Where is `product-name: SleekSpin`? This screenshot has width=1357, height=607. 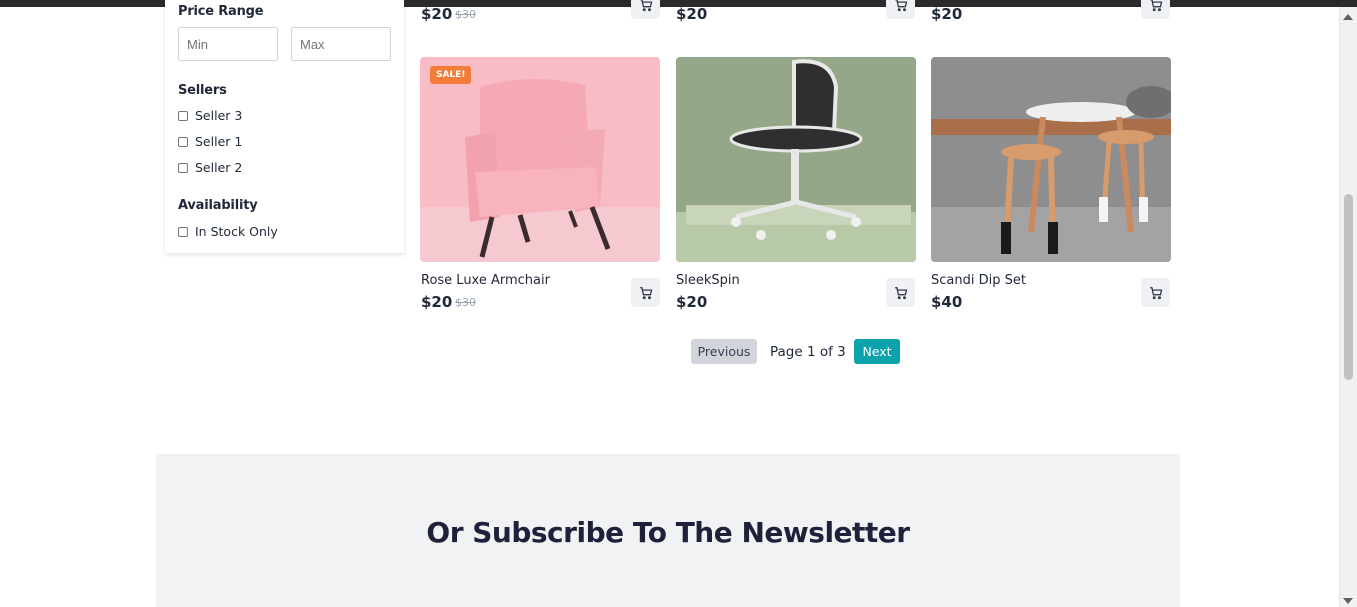
product-name: SleekSpin is located at coordinates (708, 280).